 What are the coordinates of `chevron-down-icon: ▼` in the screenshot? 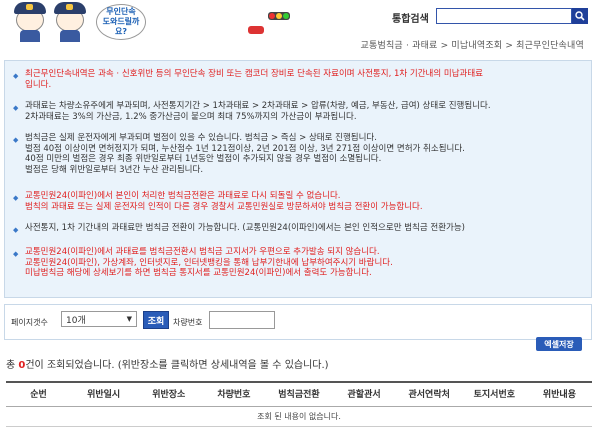 It's located at (129, 319).